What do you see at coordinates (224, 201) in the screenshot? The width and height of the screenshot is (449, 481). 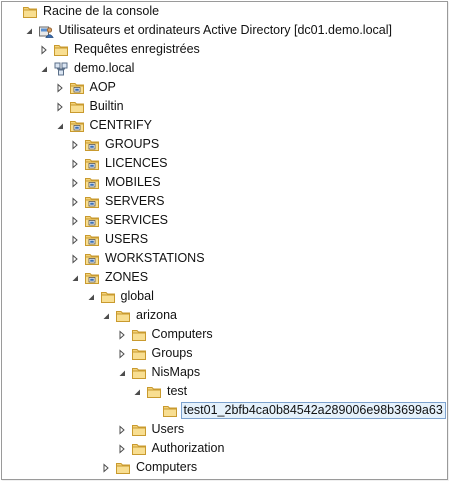 I see `tree-node-servers: SERVERS` at bounding box center [224, 201].